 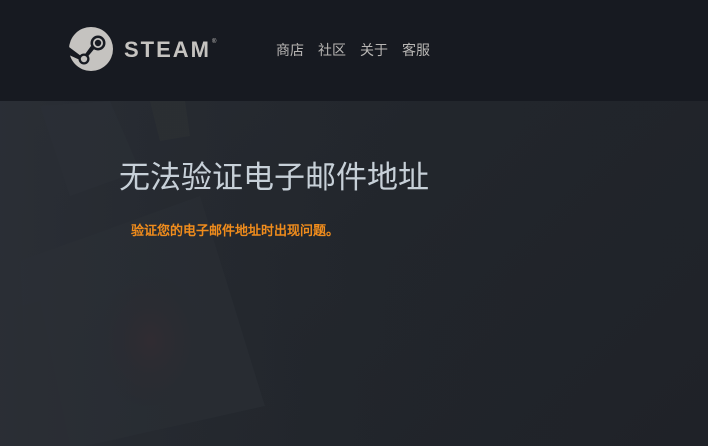 I want to click on main-nav: 商店 社区 关于 客服, so click(x=353, y=51).